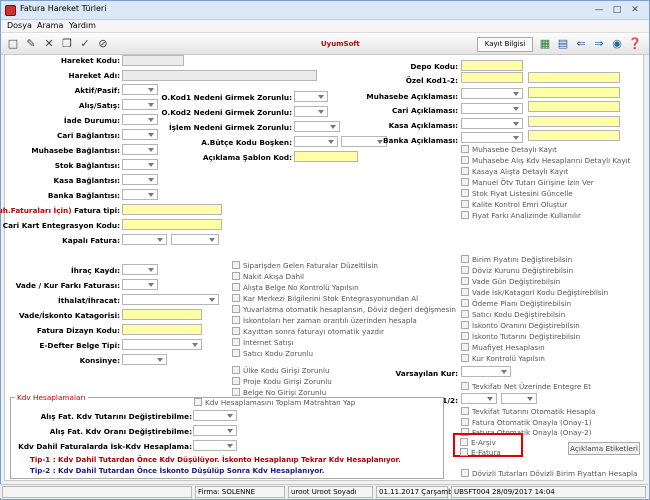 This screenshot has height=500, width=650. What do you see at coordinates (162, 329) in the screenshot?
I see `fatura-dizayn-field` at bounding box center [162, 329].